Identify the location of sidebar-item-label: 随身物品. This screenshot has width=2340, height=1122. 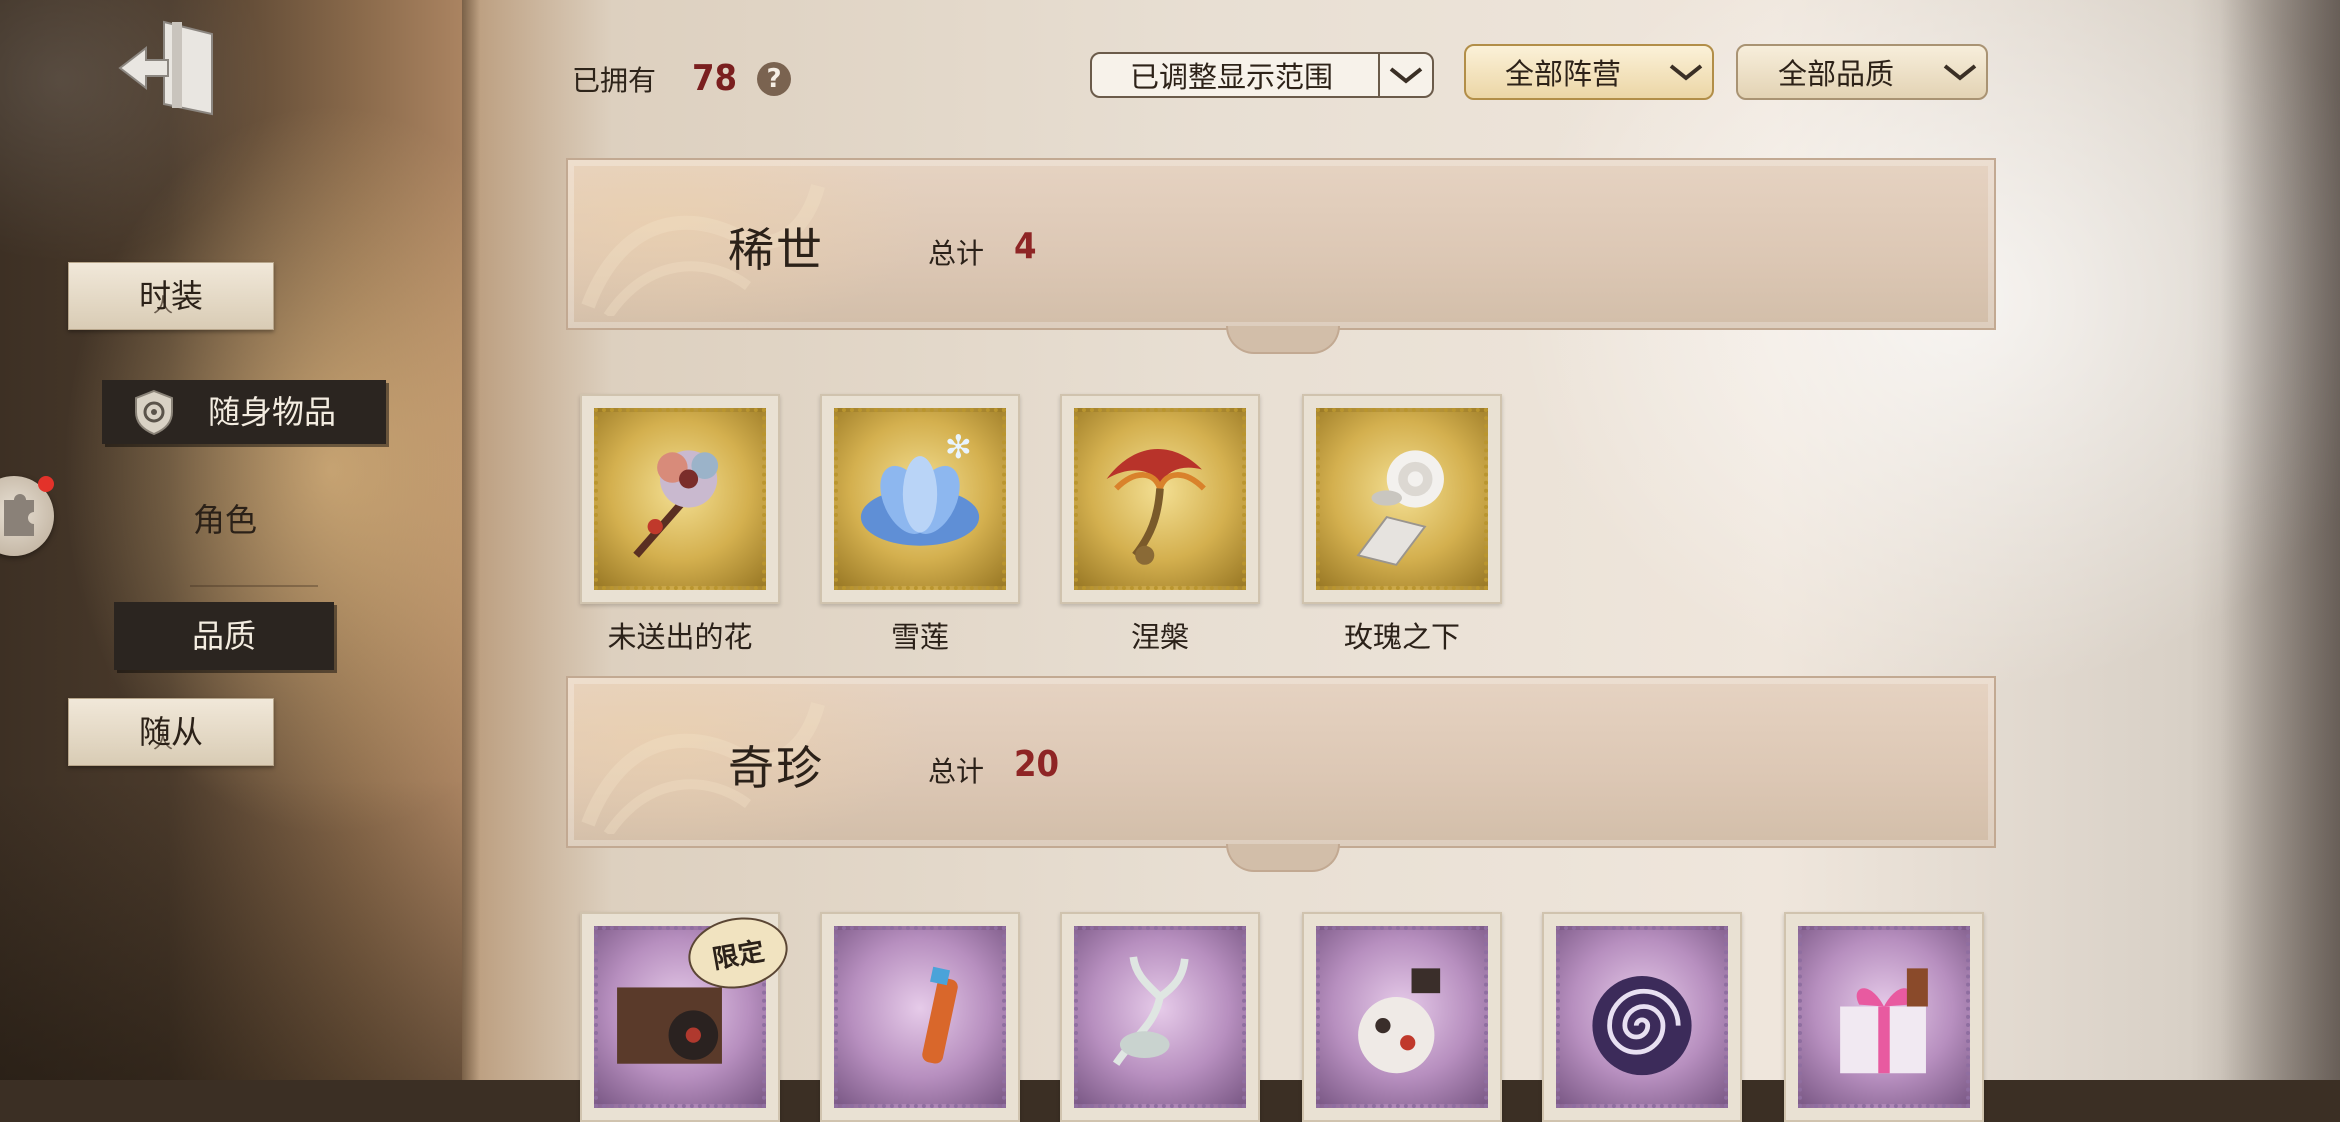
(271, 412).